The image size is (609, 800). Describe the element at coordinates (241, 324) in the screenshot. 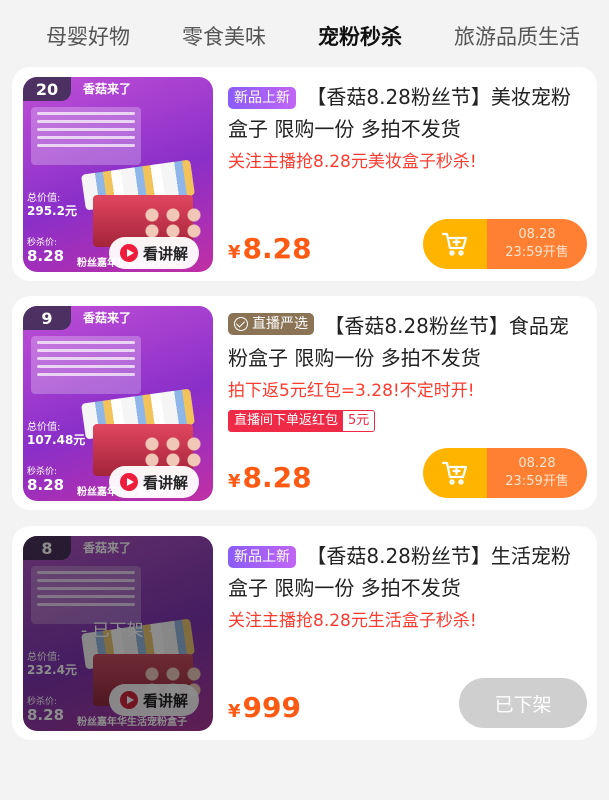

I see `check-icon` at that location.